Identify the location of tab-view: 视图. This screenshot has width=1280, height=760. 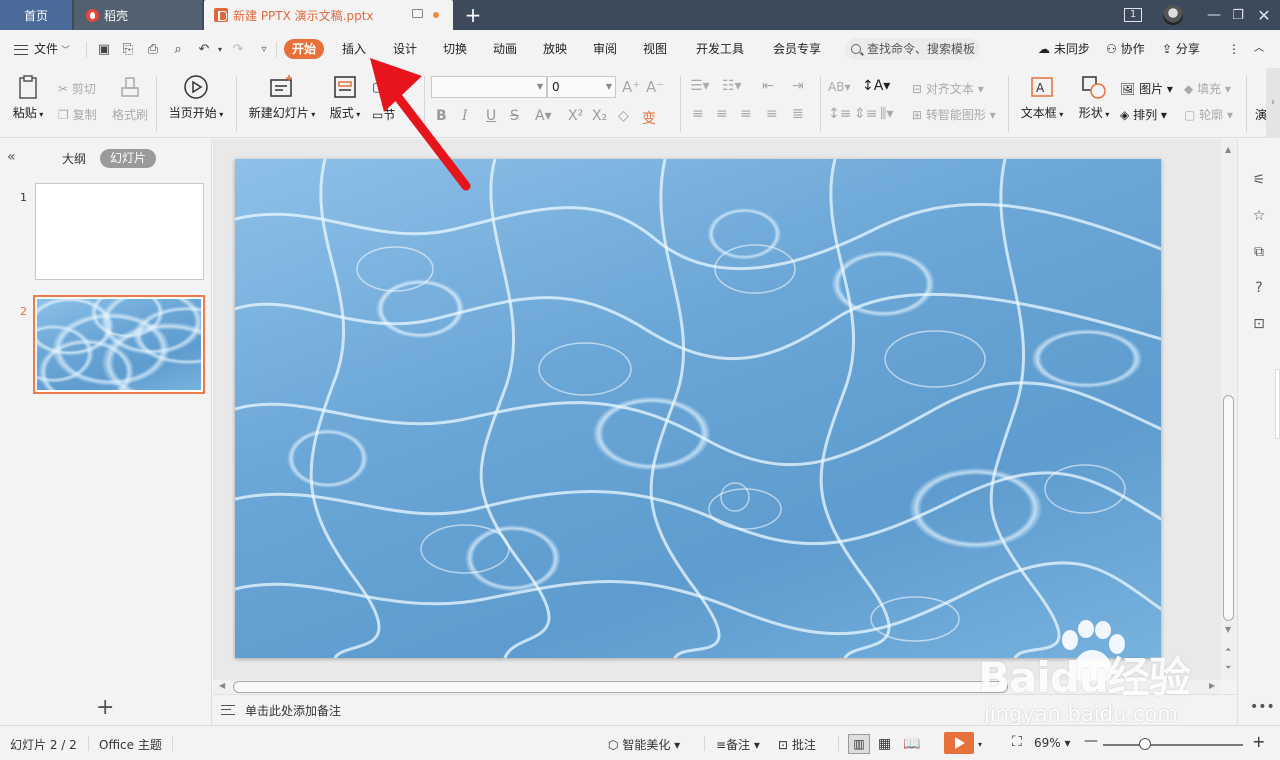
(655, 49).